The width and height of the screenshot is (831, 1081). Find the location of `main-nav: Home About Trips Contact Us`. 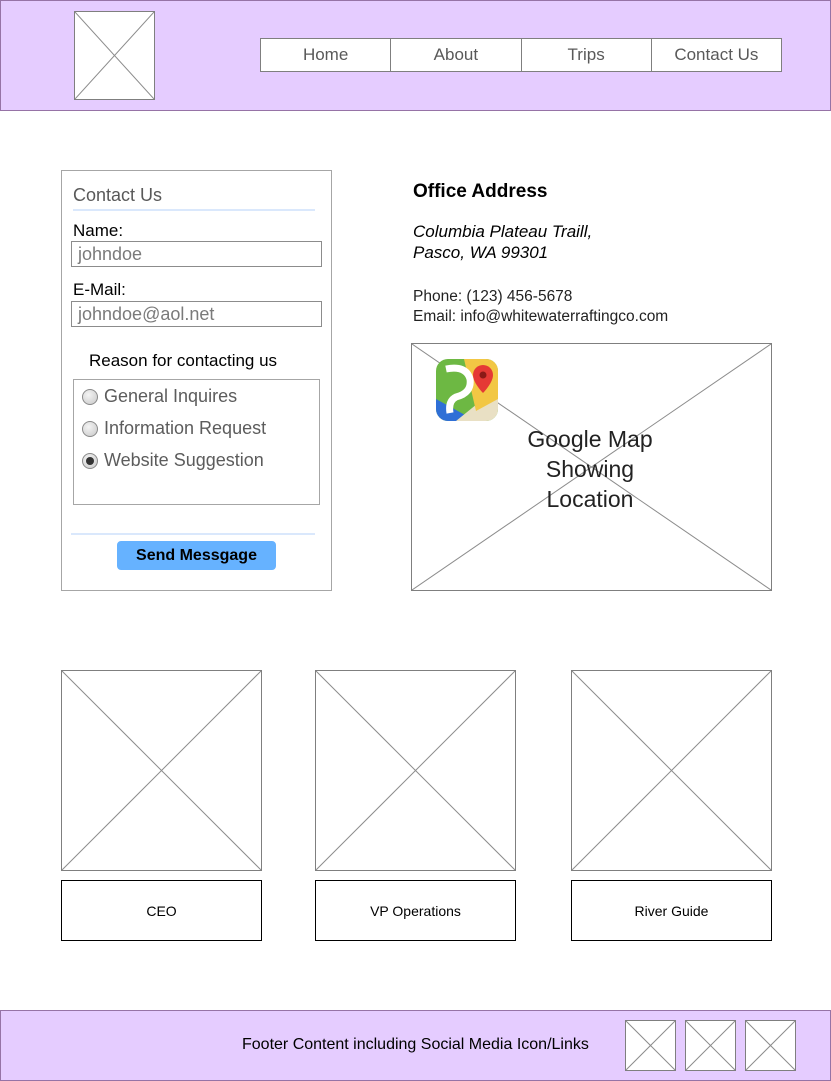

main-nav: Home About Trips Contact Us is located at coordinates (521, 55).